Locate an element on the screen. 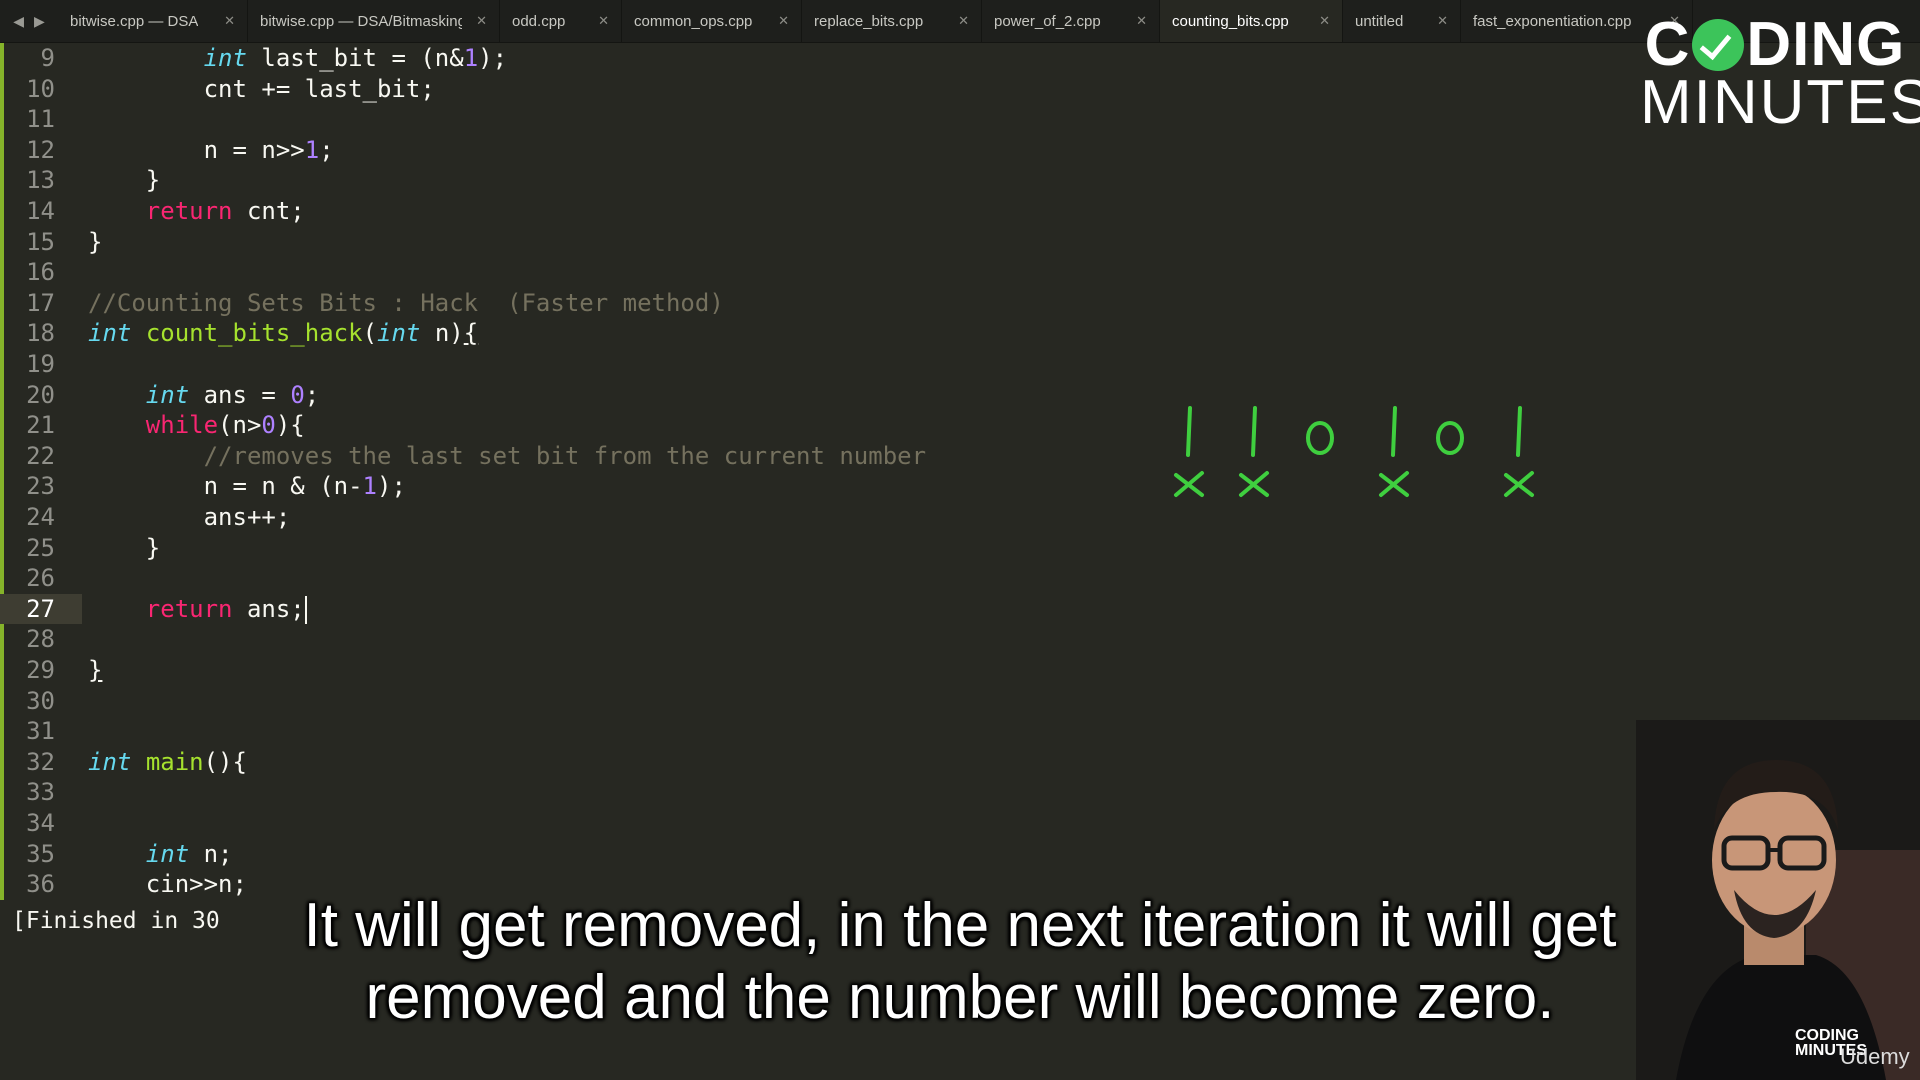 This screenshot has width=1920, height=1080. code-line: 18 int count_bits_hack(int n){ is located at coordinates (960, 333).